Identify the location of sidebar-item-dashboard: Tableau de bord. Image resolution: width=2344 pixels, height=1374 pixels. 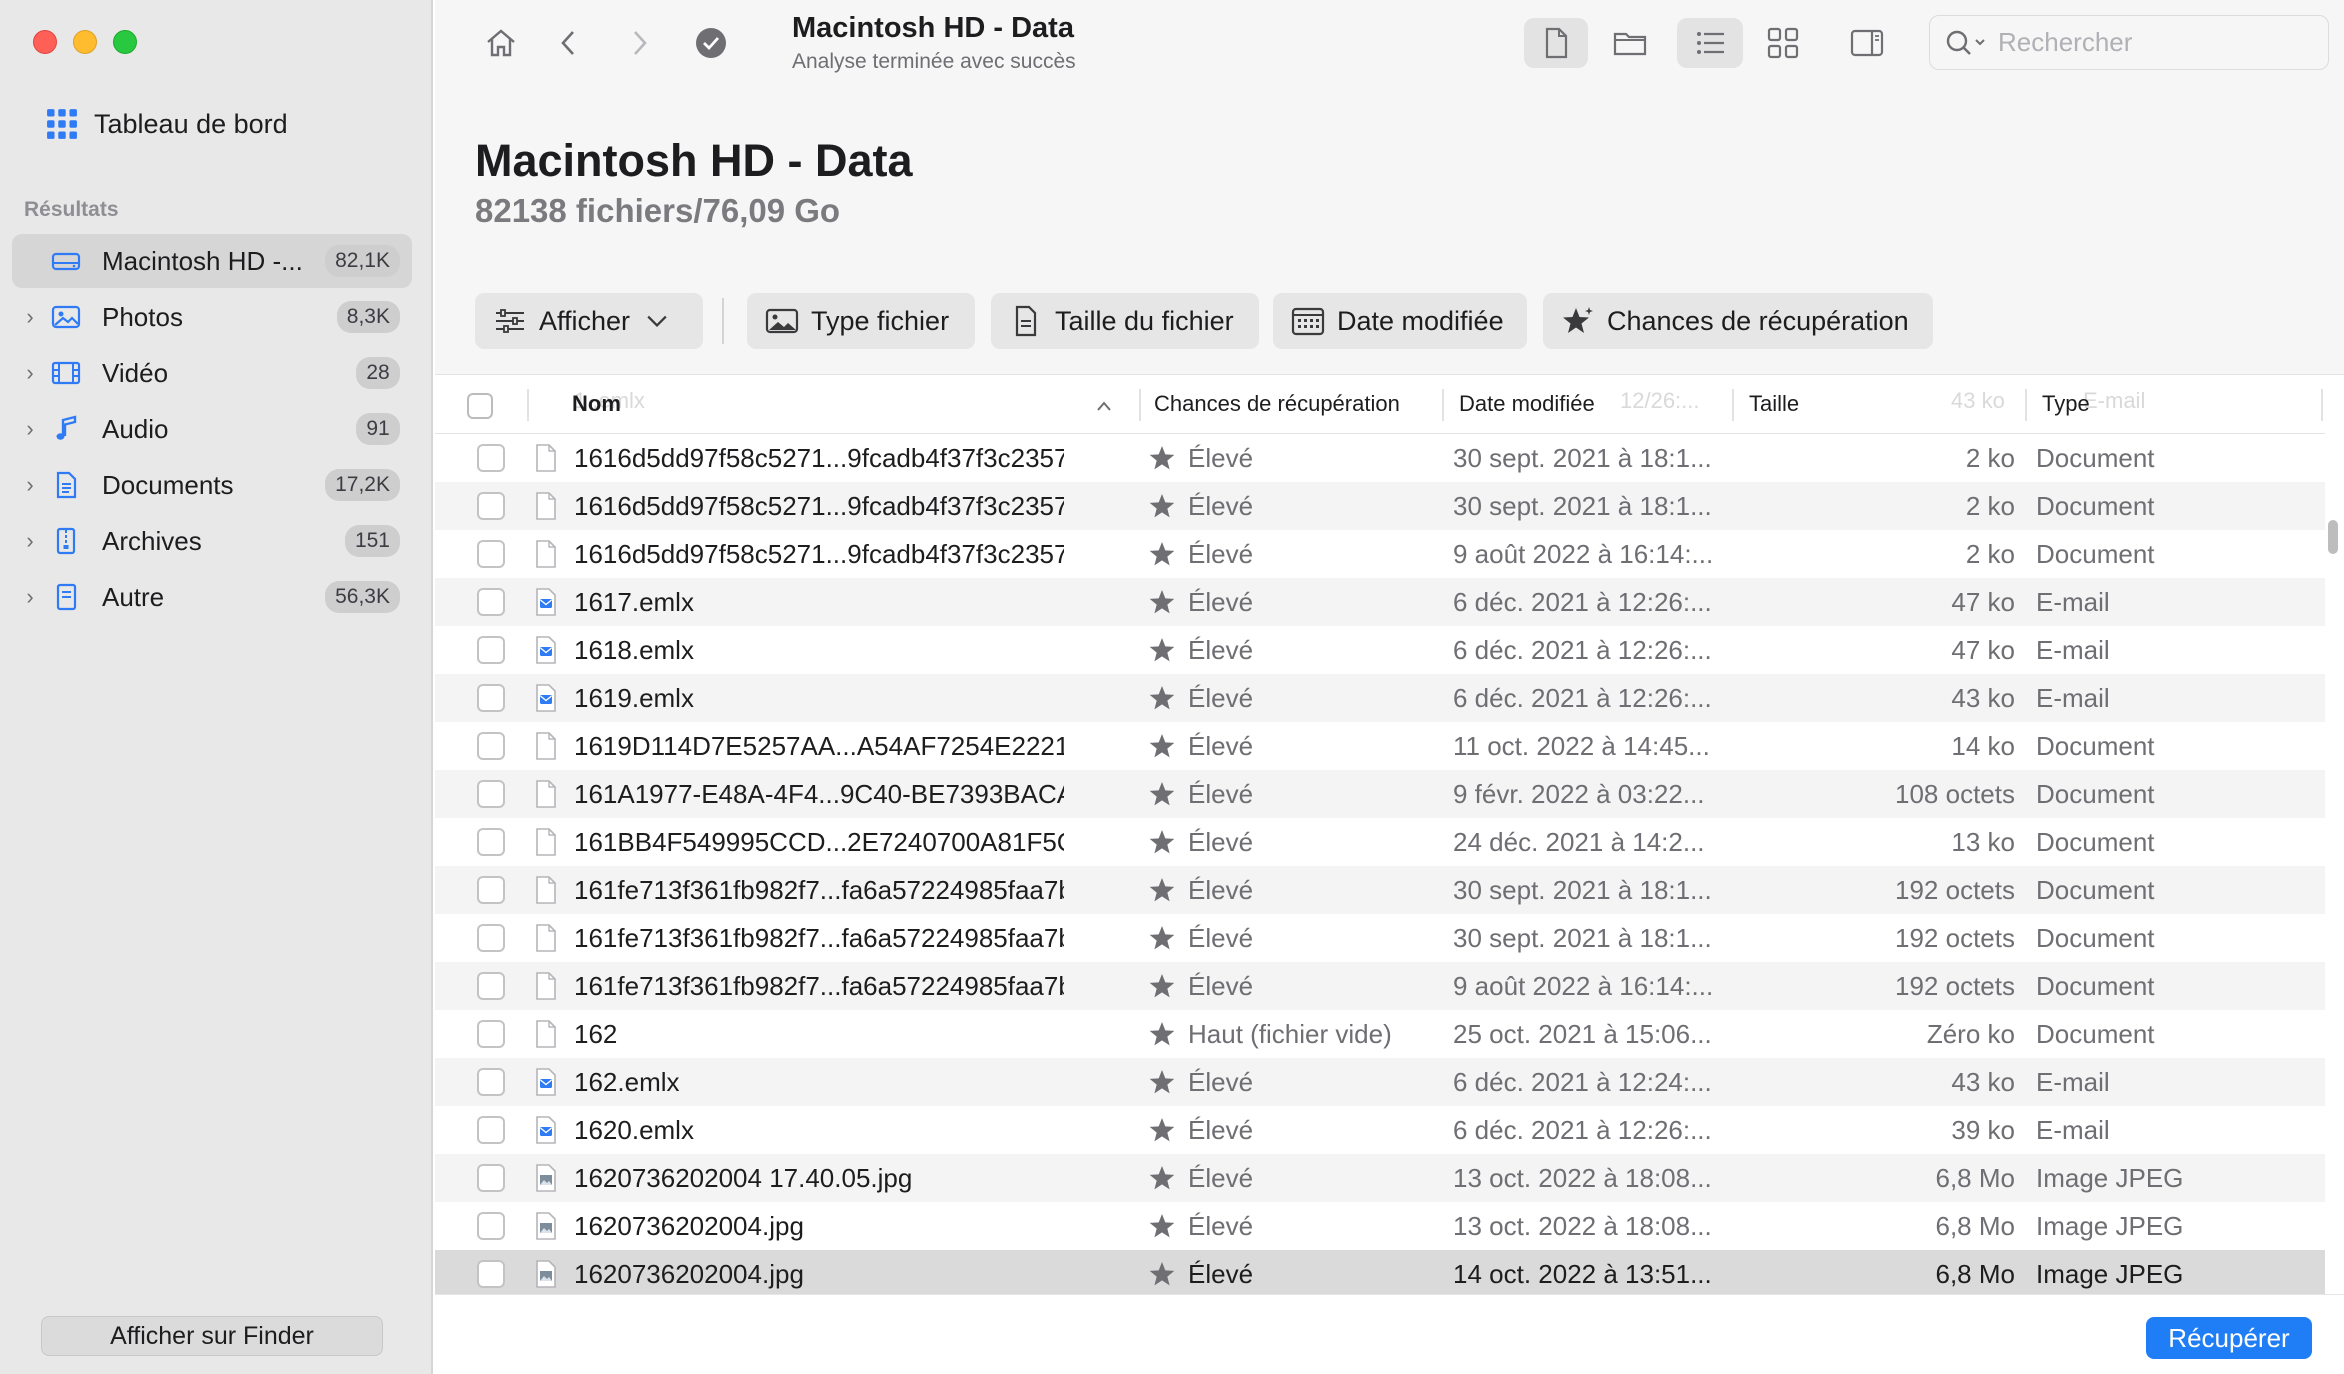
(167, 124).